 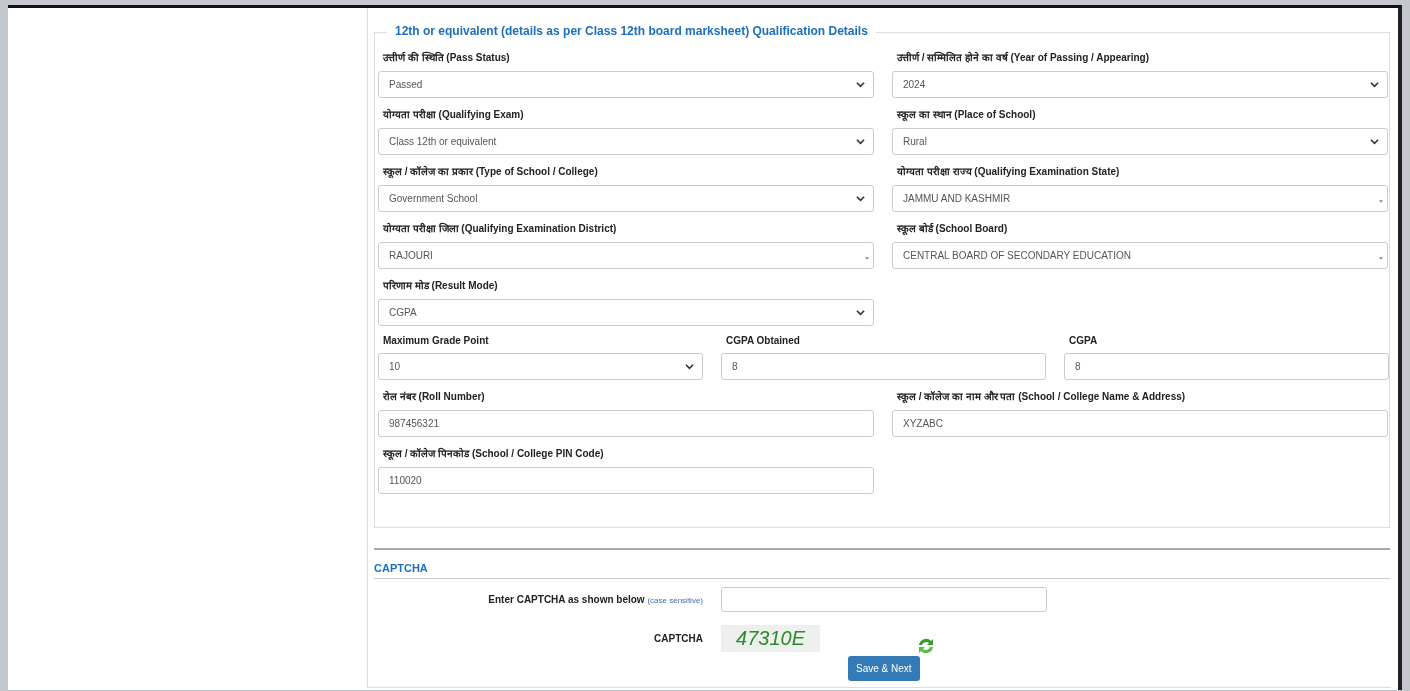 What do you see at coordinates (540, 366) in the screenshot?
I see `dropdown-field: 10` at bounding box center [540, 366].